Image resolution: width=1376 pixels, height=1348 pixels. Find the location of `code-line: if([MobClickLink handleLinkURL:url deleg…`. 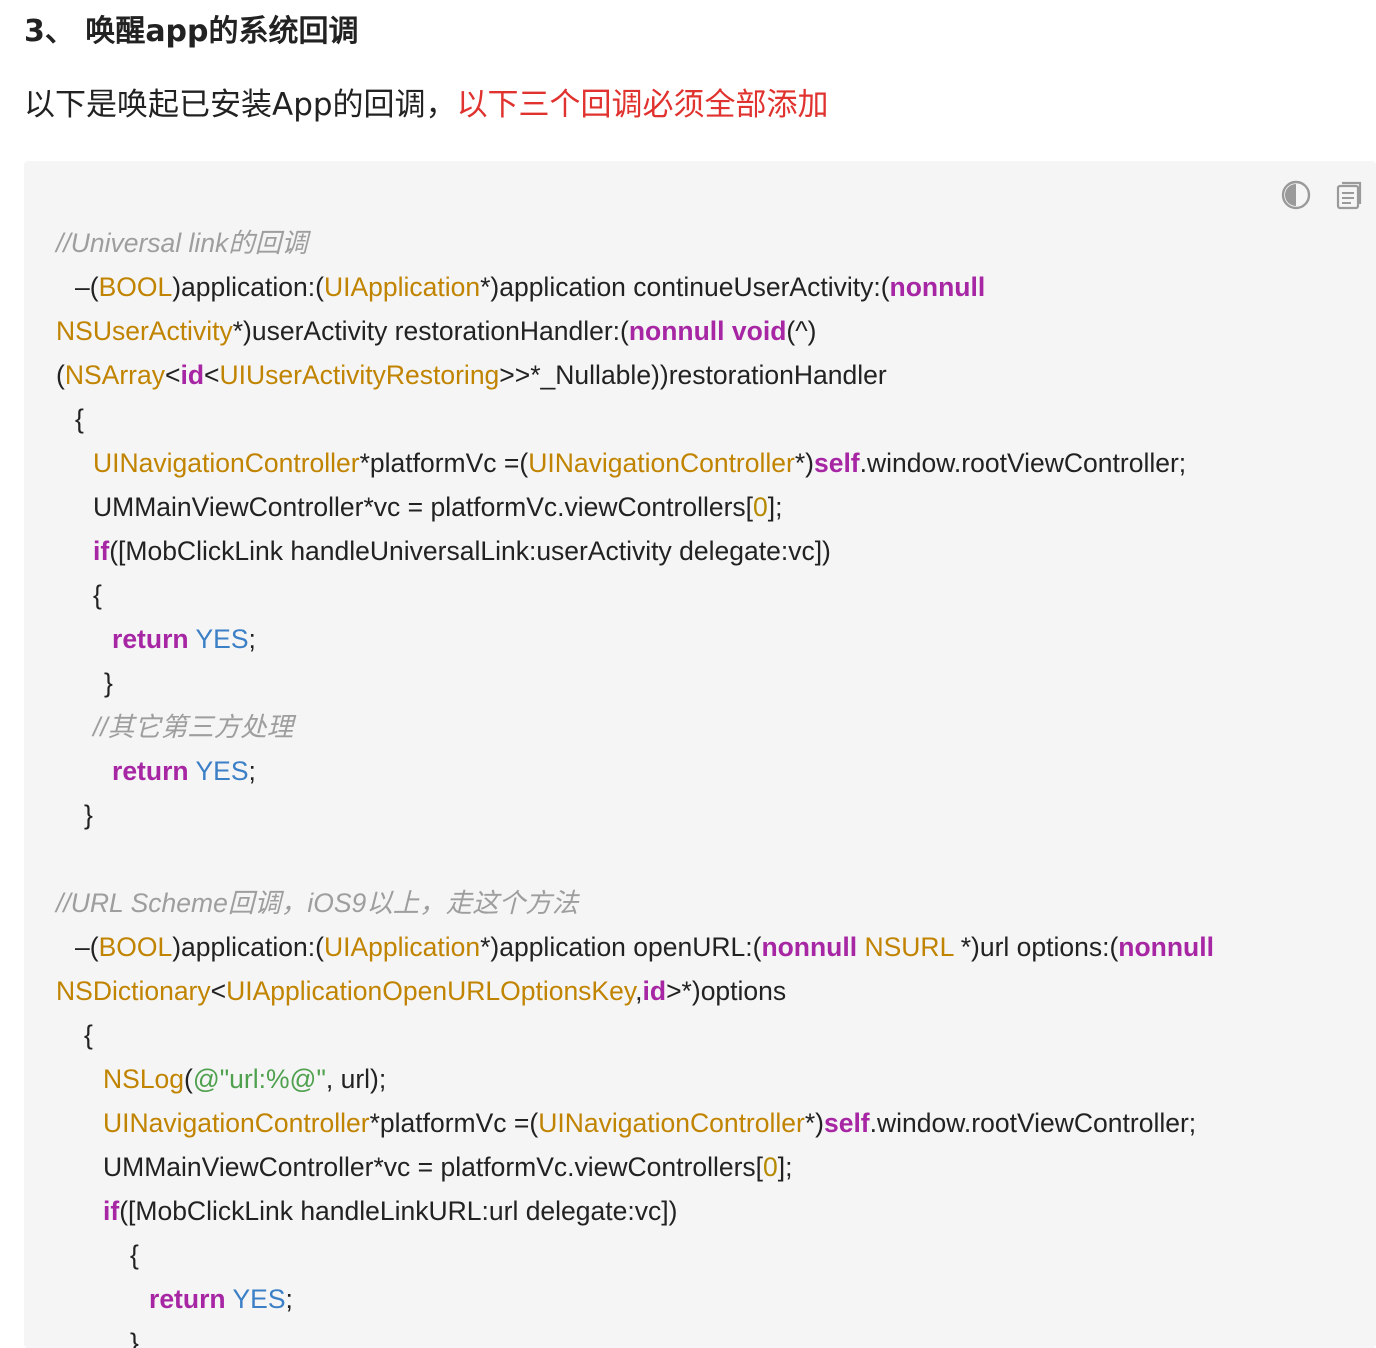

code-line: if([MobClickLink handleLinkURL:url deleg… is located at coordinates (700, 1211).